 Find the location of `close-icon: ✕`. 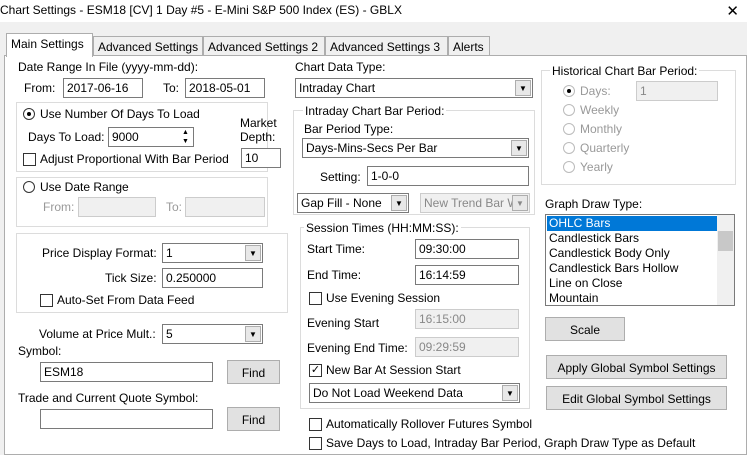

close-icon: ✕ is located at coordinates (732, 11).